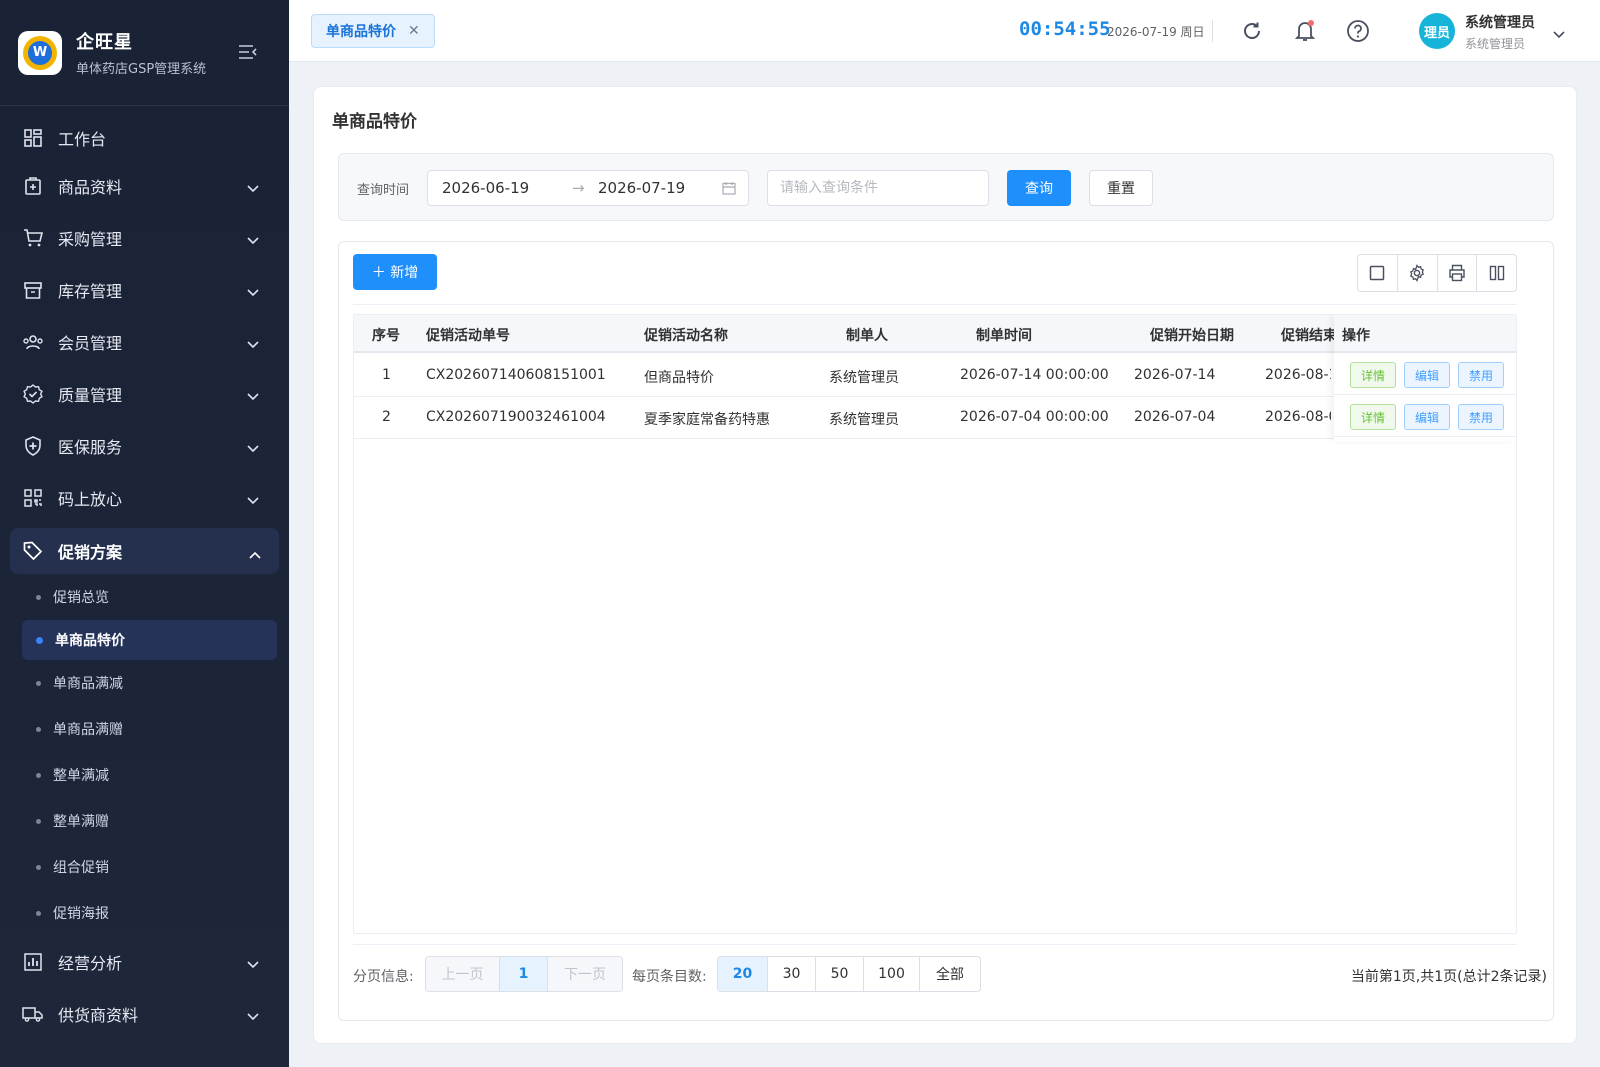 The width and height of the screenshot is (1600, 1067). What do you see at coordinates (878, 188) in the screenshot?
I see `search-input` at bounding box center [878, 188].